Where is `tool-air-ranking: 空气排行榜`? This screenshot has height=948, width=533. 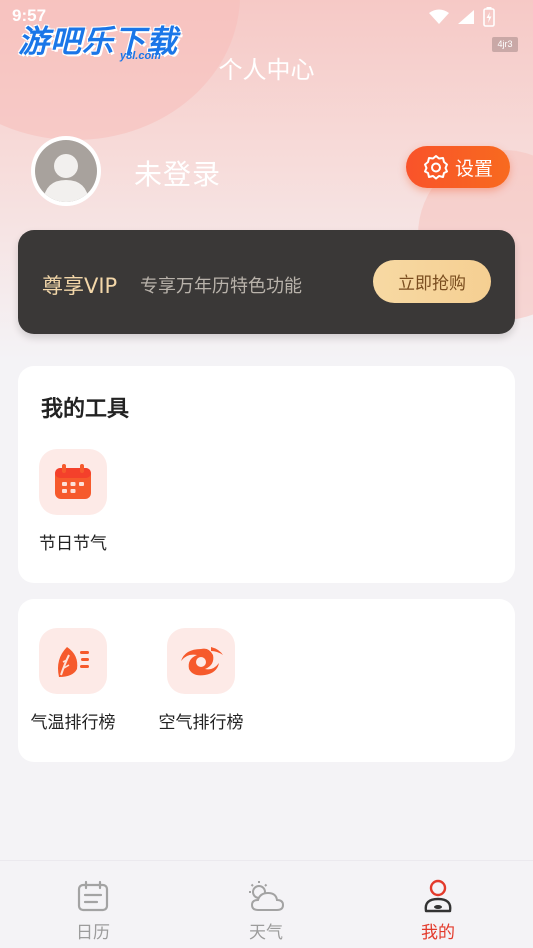
tool-air-ranking: 空气排行榜 is located at coordinates (201, 680).